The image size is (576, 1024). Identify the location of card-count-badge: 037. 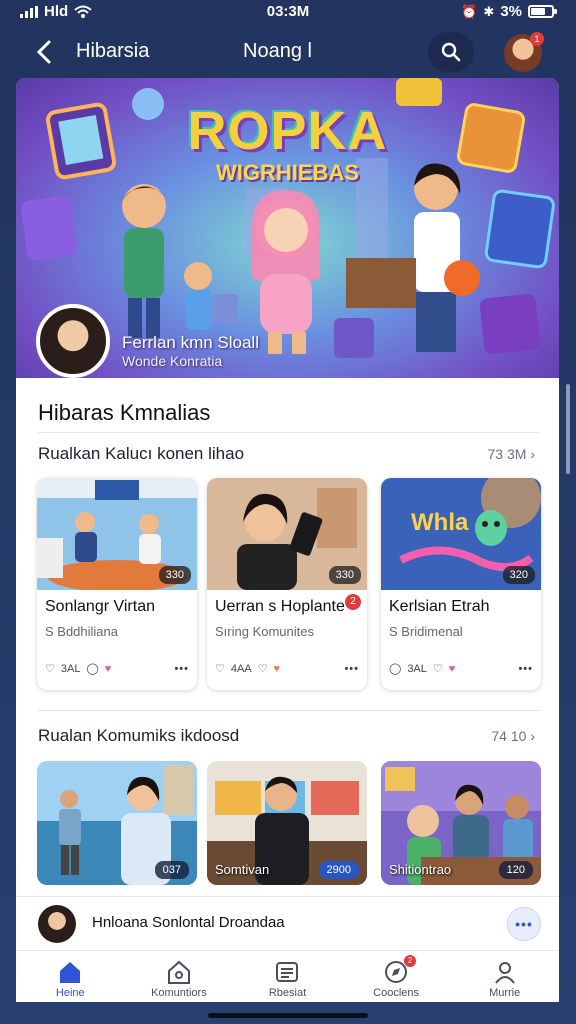
(171, 870).